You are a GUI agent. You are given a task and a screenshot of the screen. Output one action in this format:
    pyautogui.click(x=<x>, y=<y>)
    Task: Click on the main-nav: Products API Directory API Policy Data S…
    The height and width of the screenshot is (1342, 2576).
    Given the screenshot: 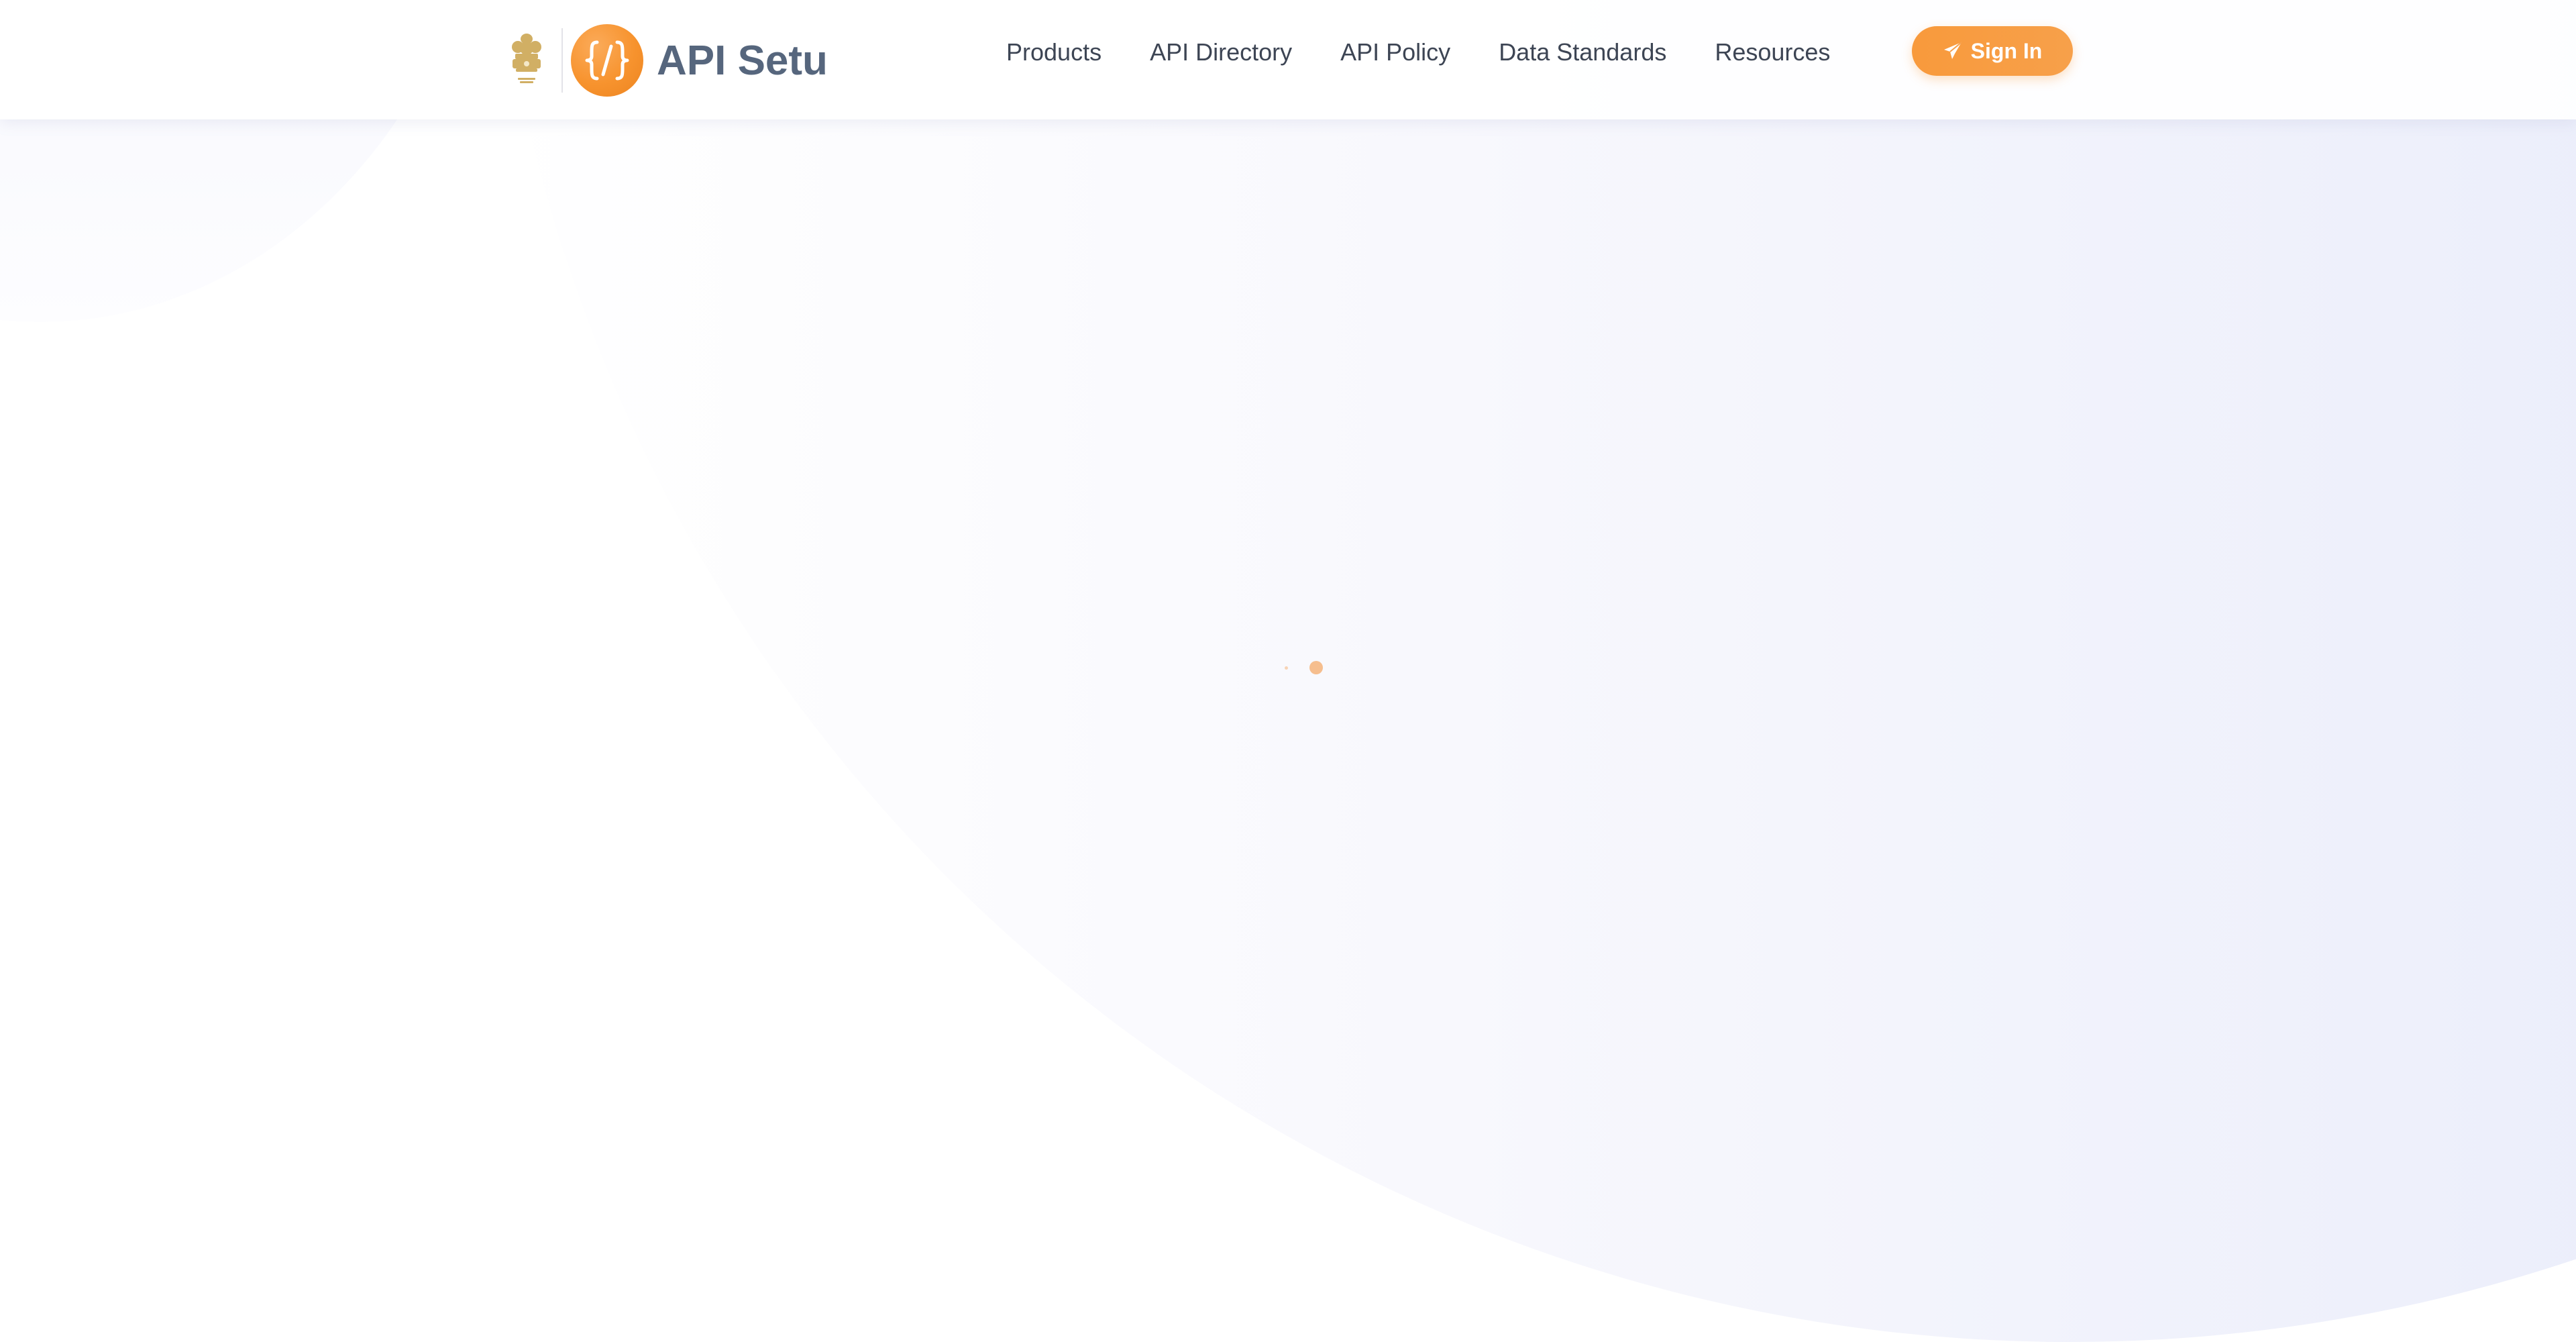 What is the action you would take?
    pyautogui.click(x=1418, y=53)
    